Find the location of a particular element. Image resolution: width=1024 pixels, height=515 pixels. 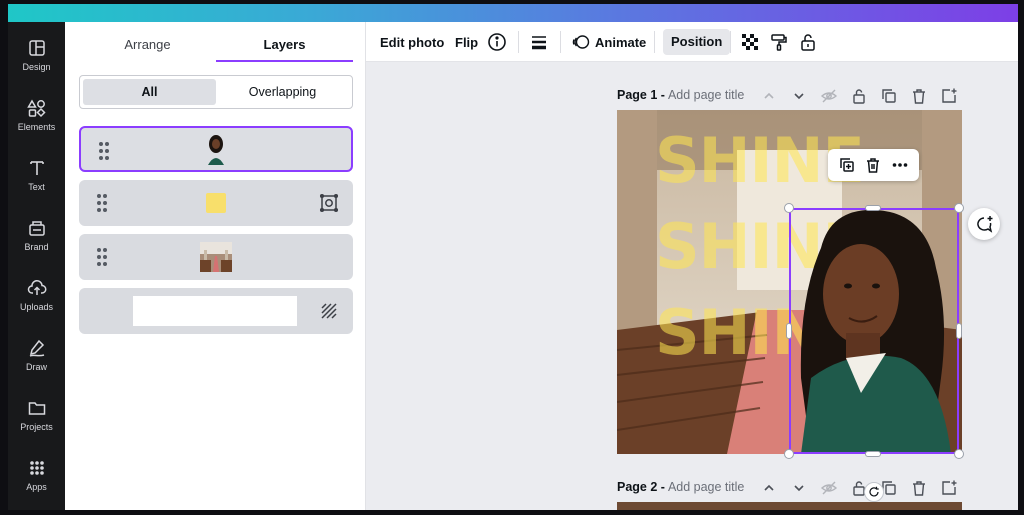

page-2-canvas is located at coordinates (789, 506).